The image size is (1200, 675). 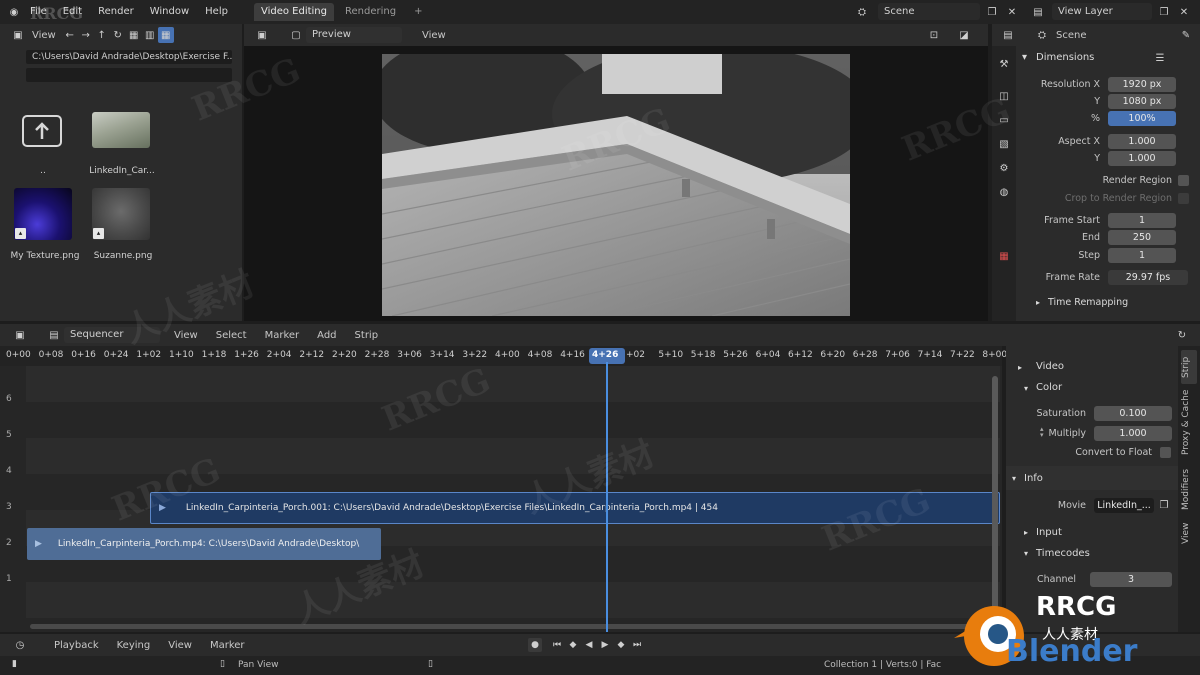 I want to click on file-item-video, so click(x=121, y=130).